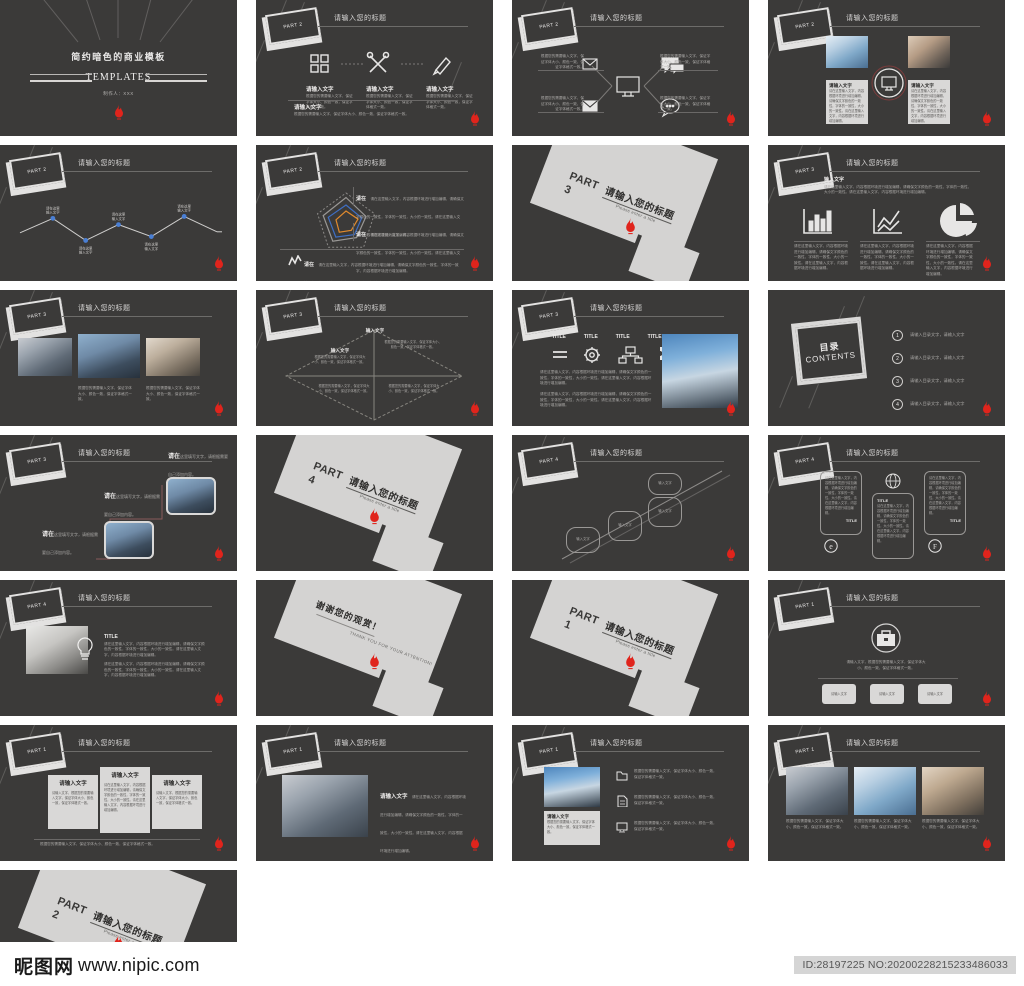  What do you see at coordinates (44, 967) in the screenshot?
I see `watermark-site-cn: 昵图网` at bounding box center [44, 967].